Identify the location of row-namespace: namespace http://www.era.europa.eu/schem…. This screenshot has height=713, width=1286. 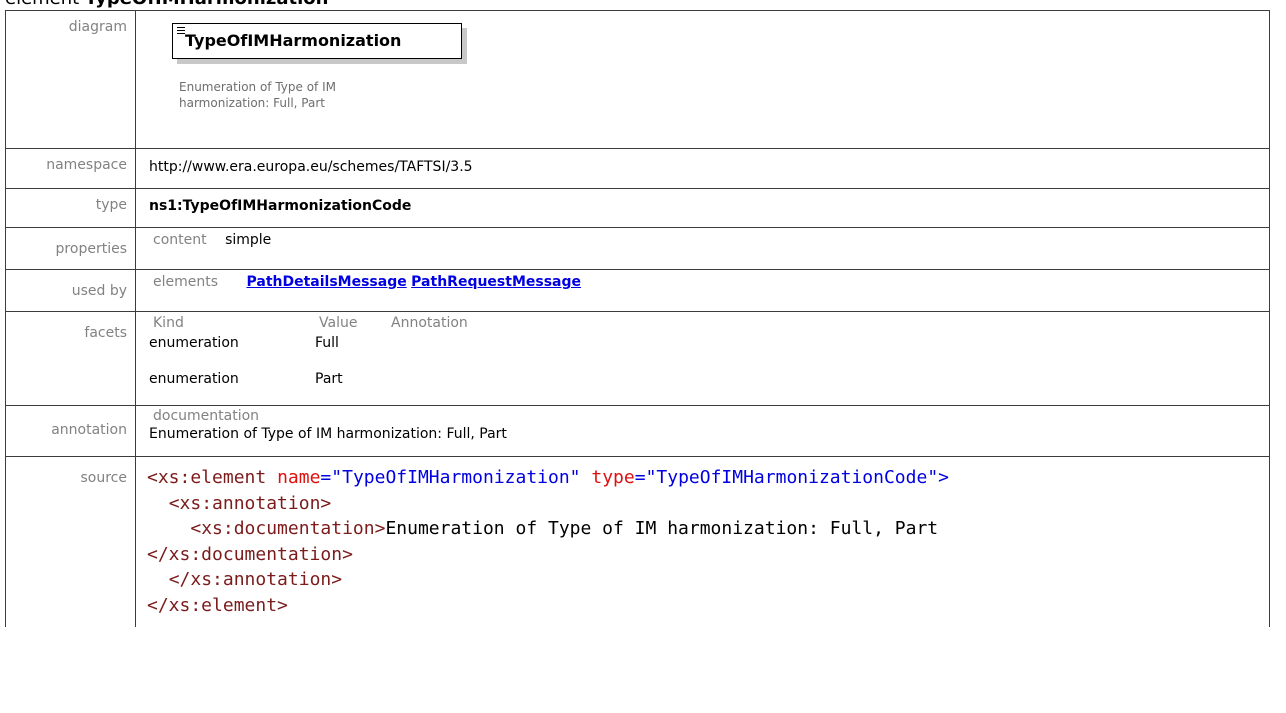
(637, 168).